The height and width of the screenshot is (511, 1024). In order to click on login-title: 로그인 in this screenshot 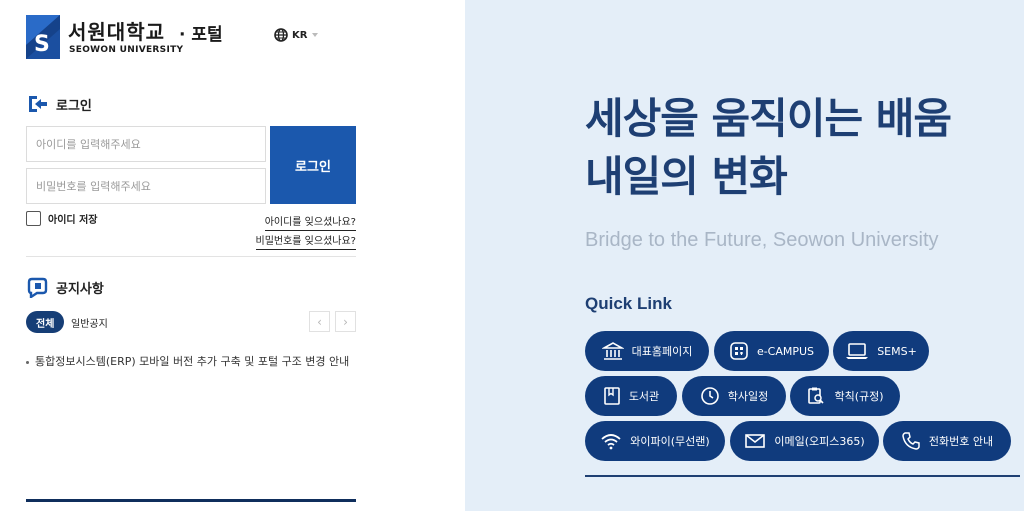, I will do `click(74, 106)`.